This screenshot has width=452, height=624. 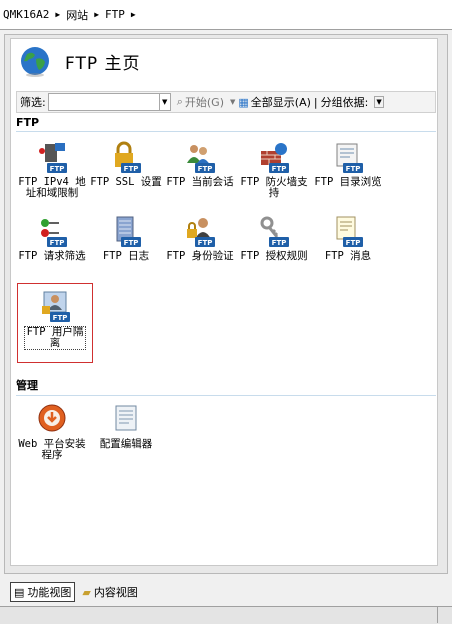 What do you see at coordinates (226, 386) in the screenshot?
I see `section-manage-header: 管理` at bounding box center [226, 386].